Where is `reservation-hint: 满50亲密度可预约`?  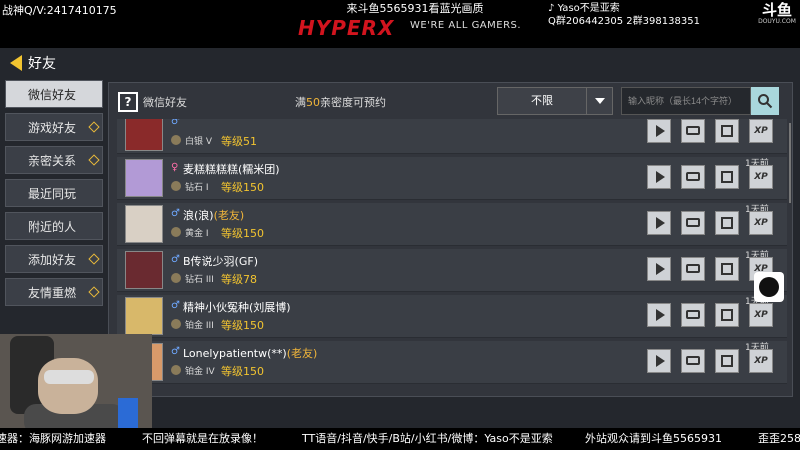 reservation-hint: 满50亲密度可预约 is located at coordinates (340, 102).